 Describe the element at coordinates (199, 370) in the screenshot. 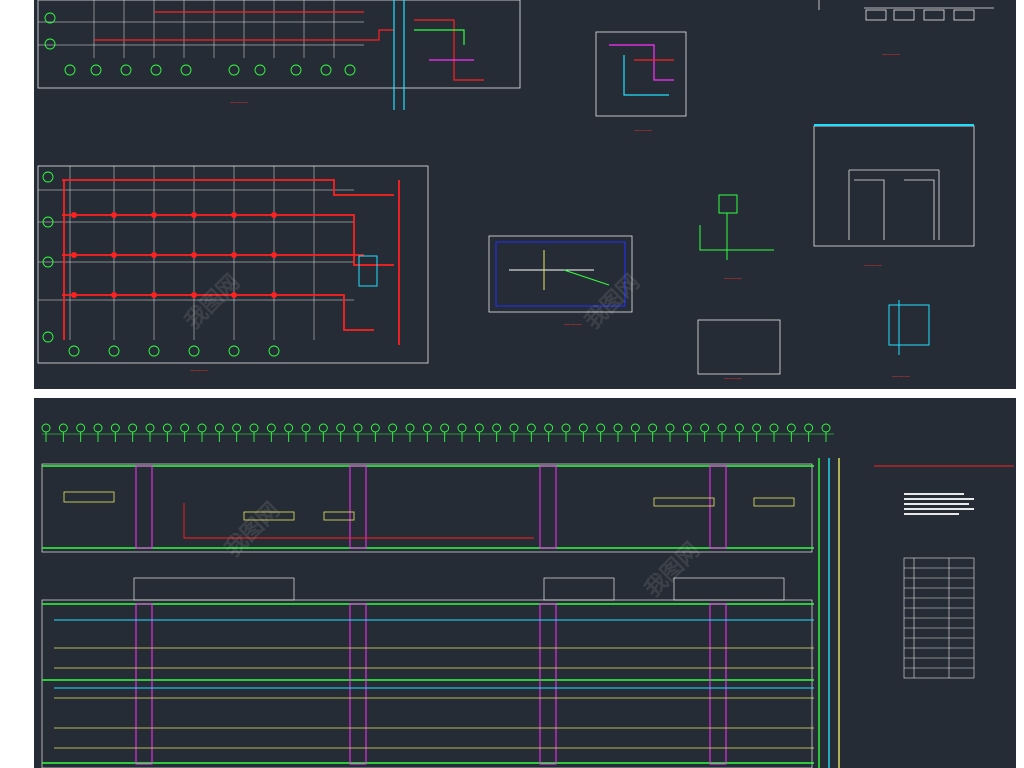

I see `plan-2-title: ———` at that location.